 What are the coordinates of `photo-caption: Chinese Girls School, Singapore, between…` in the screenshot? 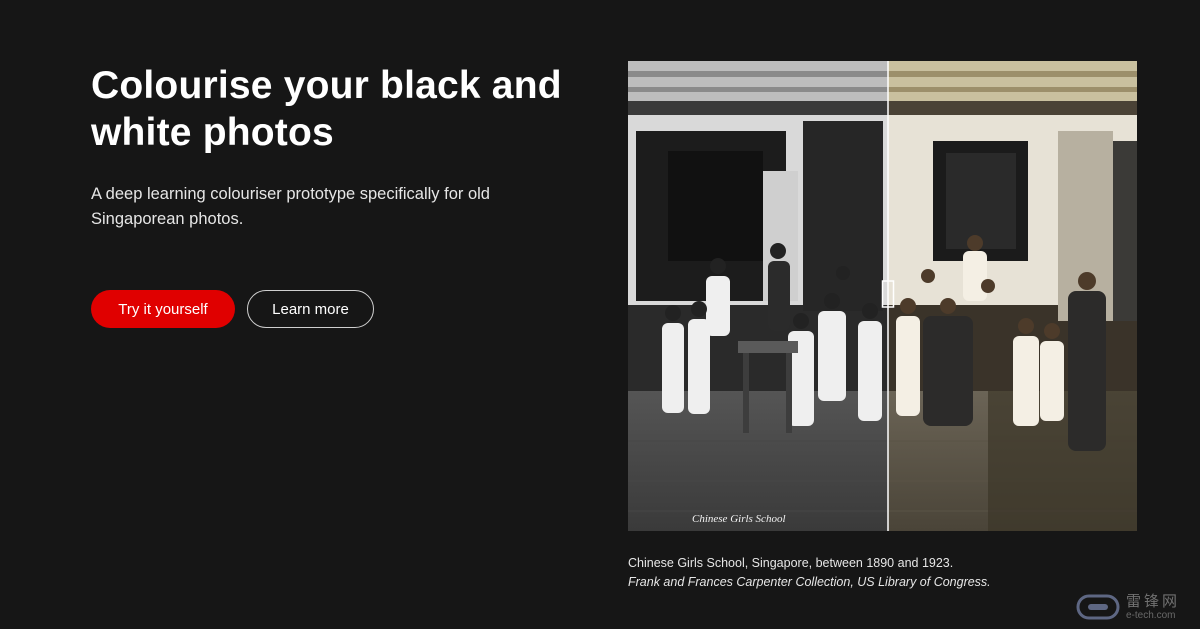 It's located at (888, 573).